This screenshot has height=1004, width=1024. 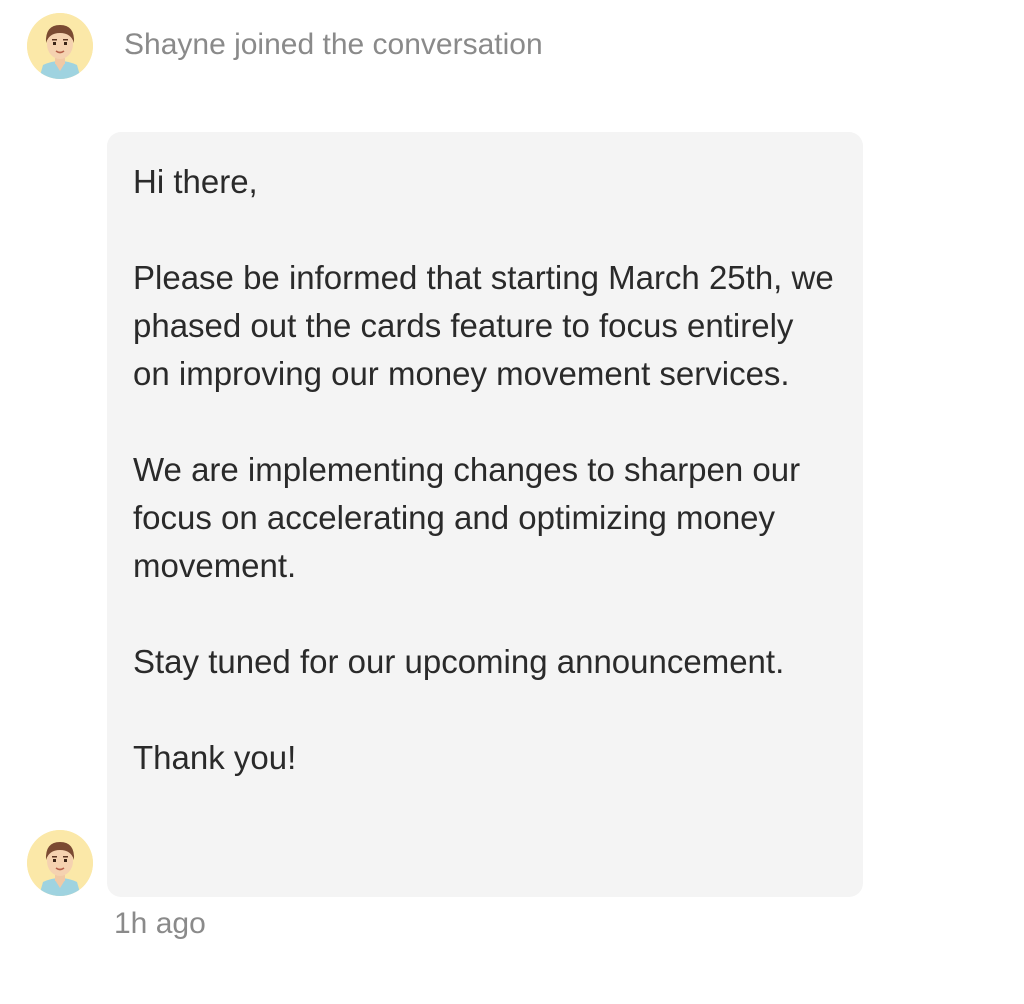 What do you see at coordinates (215, 757) in the screenshot?
I see `message-paragraph: Thank you!` at bounding box center [215, 757].